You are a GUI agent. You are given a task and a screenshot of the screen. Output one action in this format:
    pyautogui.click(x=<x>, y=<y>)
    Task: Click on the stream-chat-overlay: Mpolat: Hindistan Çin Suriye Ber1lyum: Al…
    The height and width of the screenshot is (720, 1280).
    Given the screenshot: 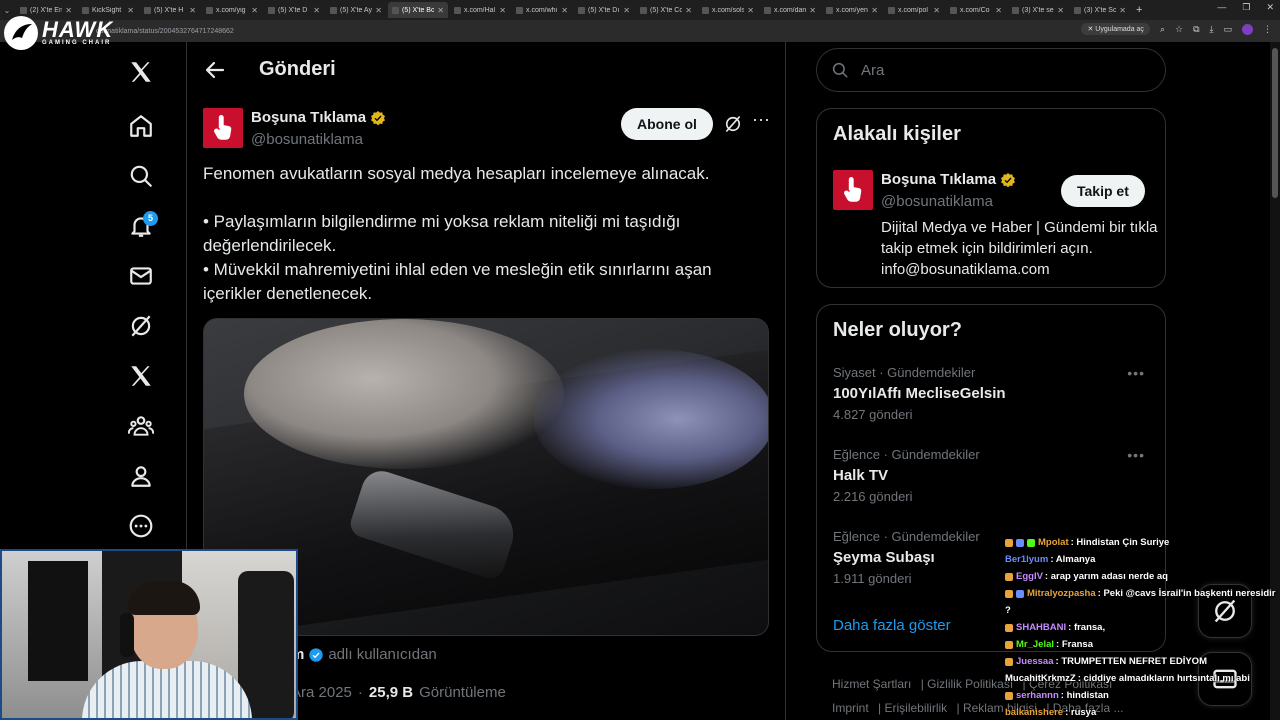 What is the action you would take?
    pyautogui.click(x=1142, y=627)
    